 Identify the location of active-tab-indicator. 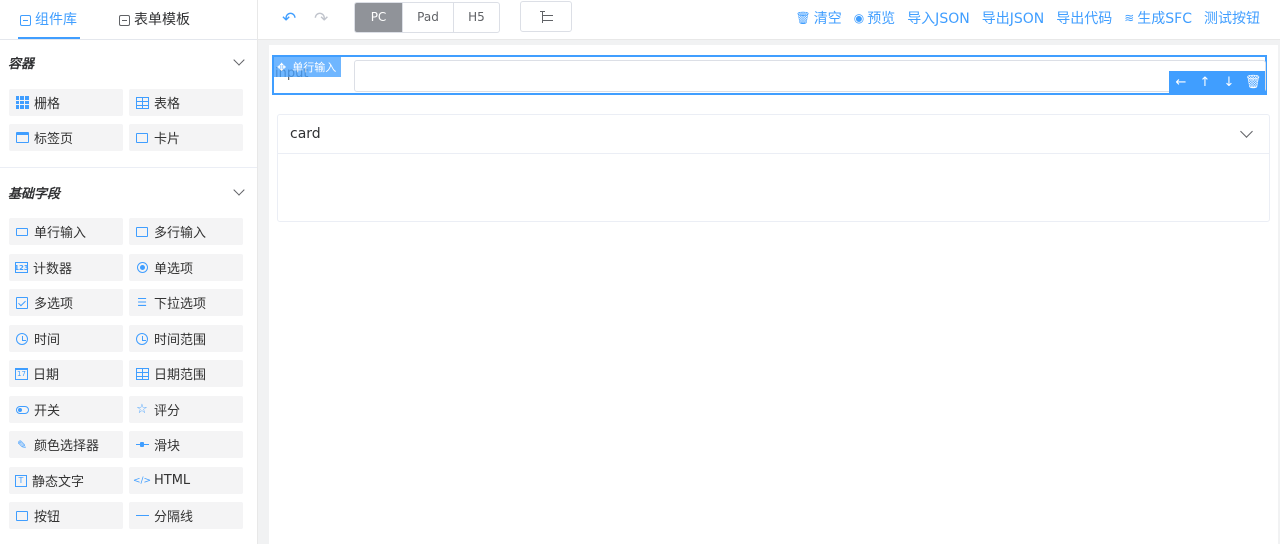
(49, 38).